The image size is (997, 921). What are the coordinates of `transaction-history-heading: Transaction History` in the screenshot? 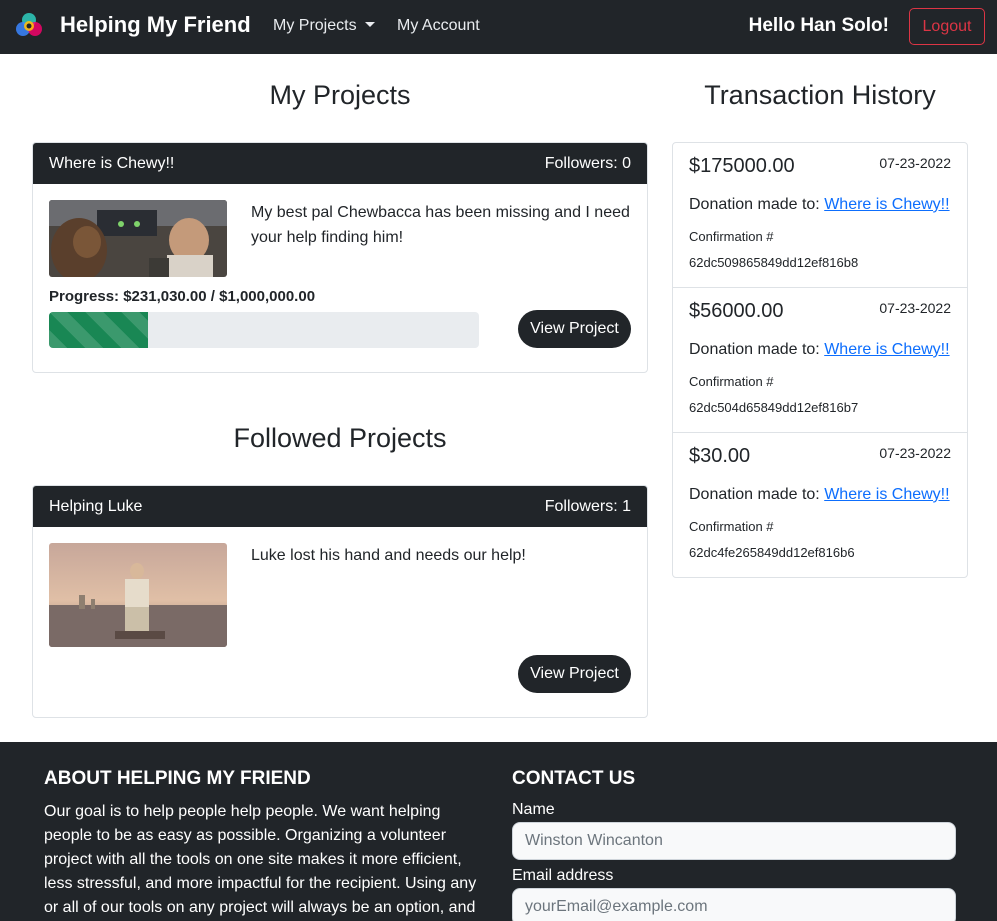 It's located at (820, 95).